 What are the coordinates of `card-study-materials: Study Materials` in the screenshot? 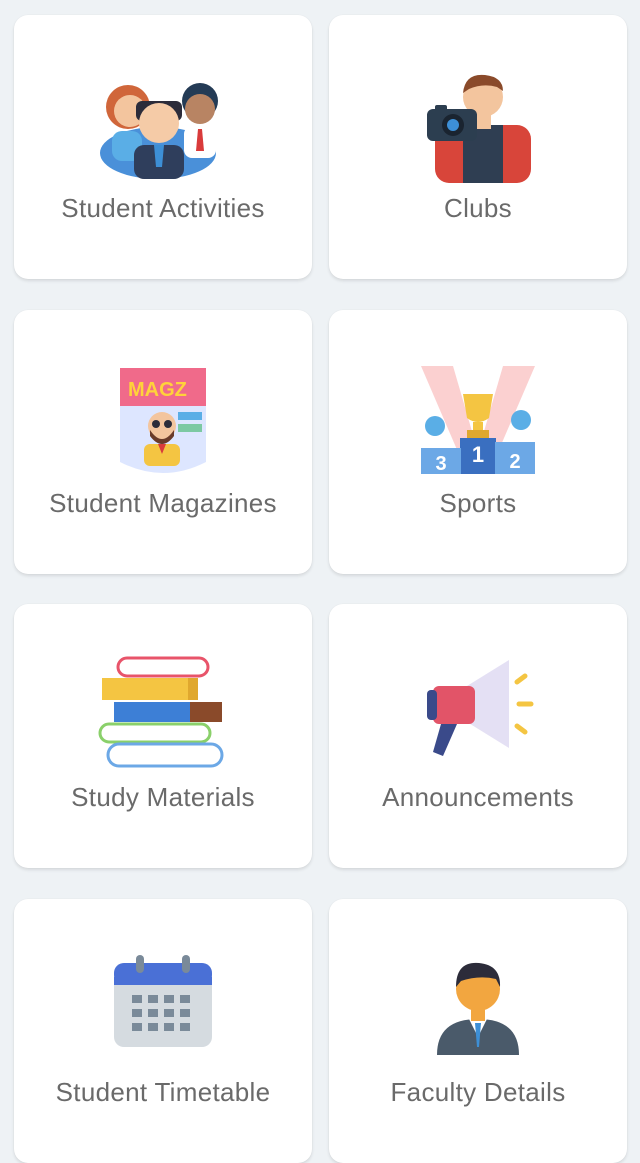 It's located at (163, 736).